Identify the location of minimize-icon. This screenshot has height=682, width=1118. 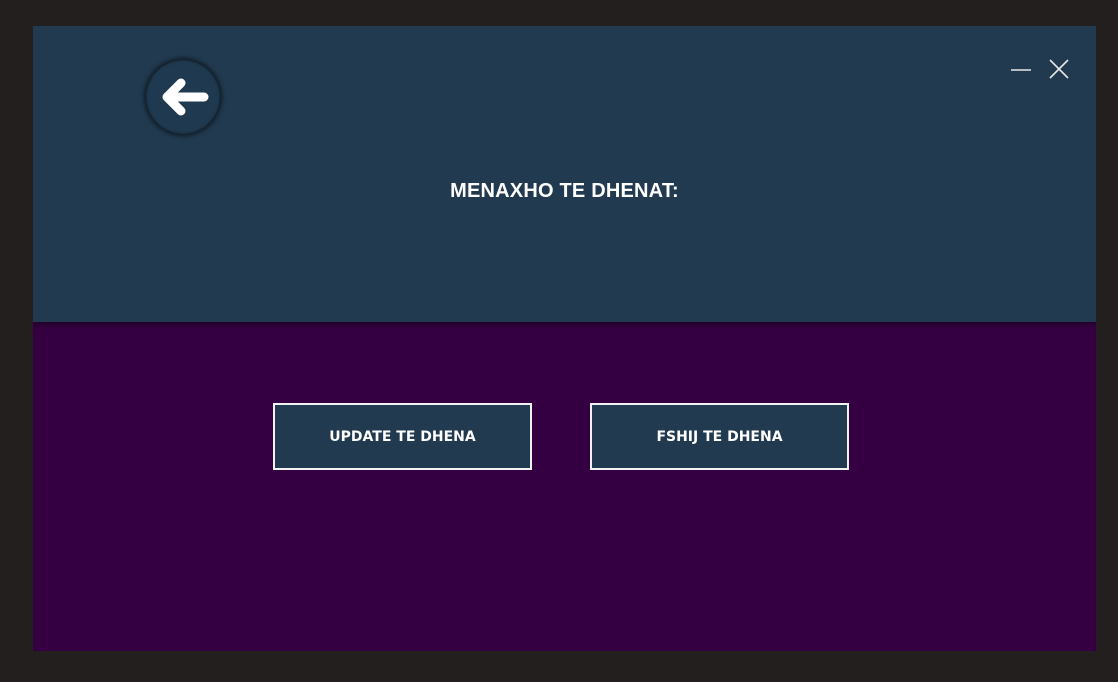
(1021, 70).